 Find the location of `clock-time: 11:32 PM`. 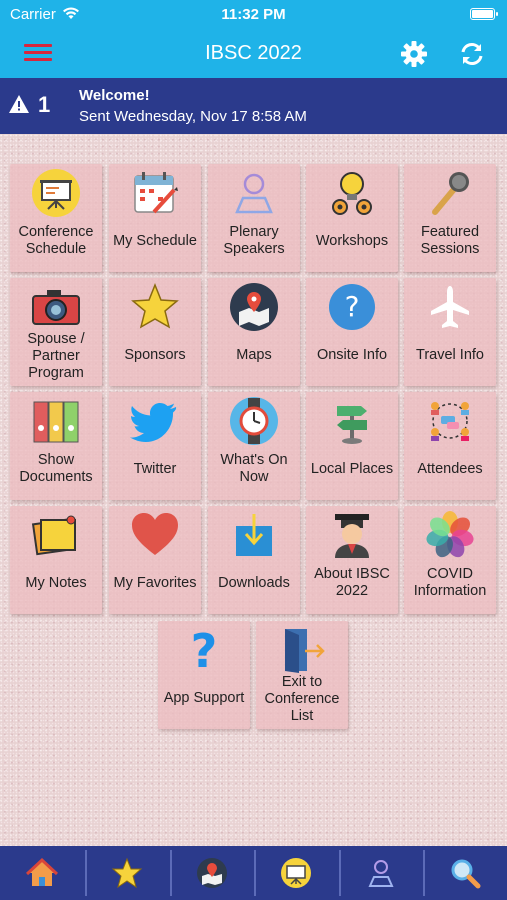

clock-time: 11:32 PM is located at coordinates (253, 14).